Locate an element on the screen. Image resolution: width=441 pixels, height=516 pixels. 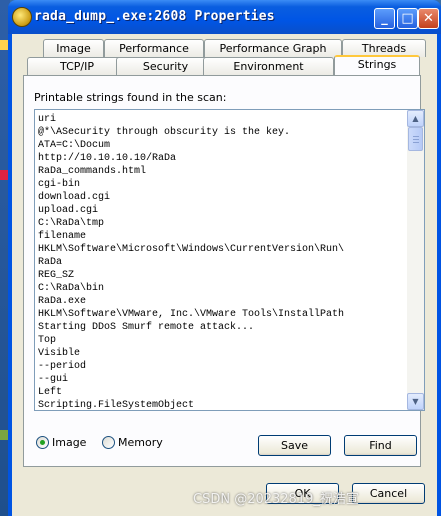
scroll-thumb is located at coordinates (415, 139).